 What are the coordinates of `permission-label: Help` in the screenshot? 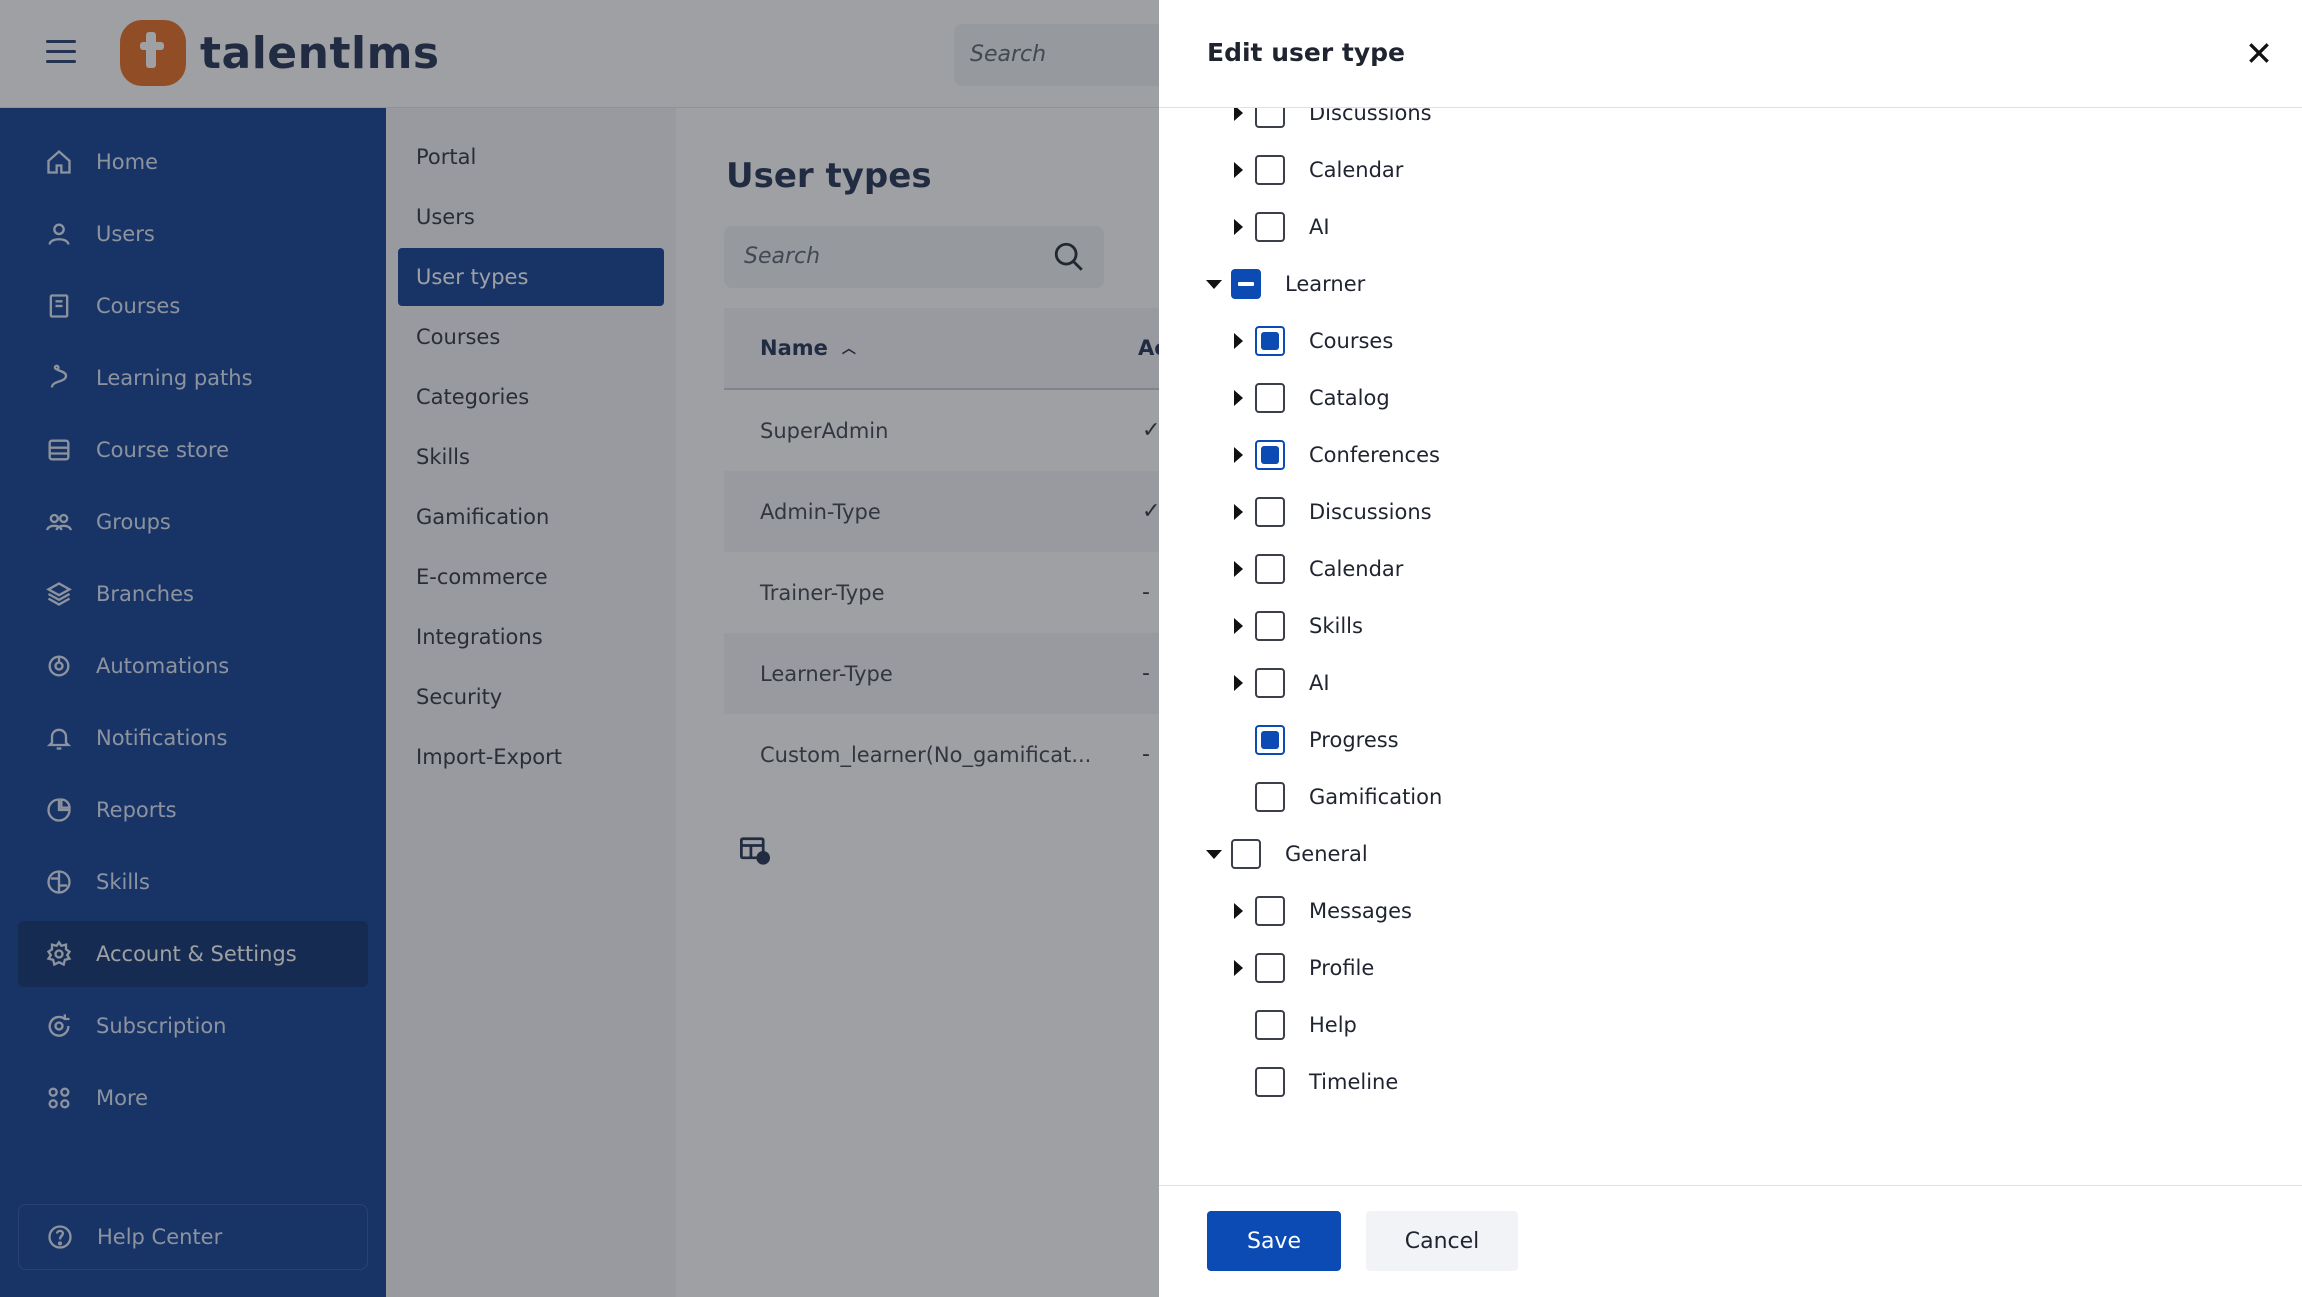 It's located at (1333, 1025).